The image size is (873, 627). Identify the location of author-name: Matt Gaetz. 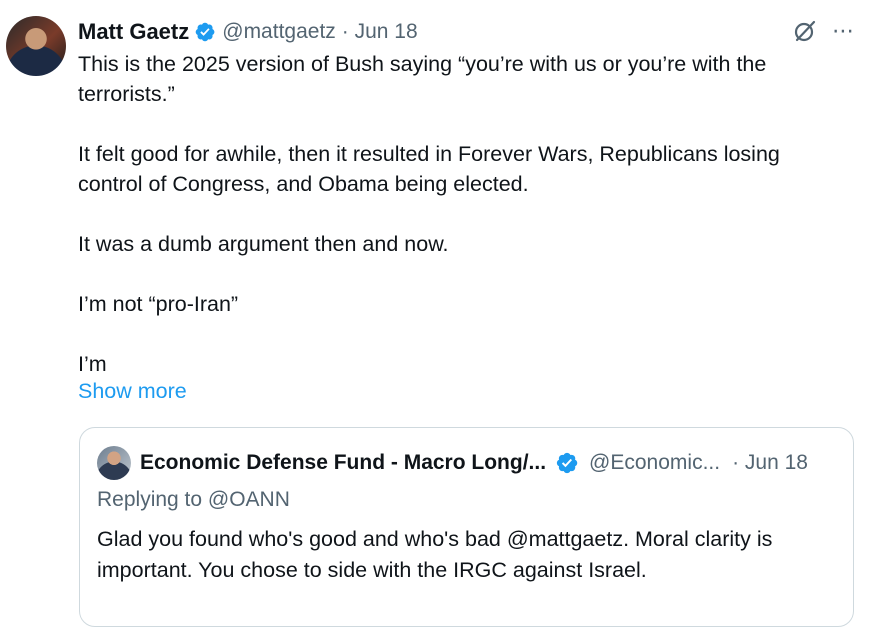
(133, 32).